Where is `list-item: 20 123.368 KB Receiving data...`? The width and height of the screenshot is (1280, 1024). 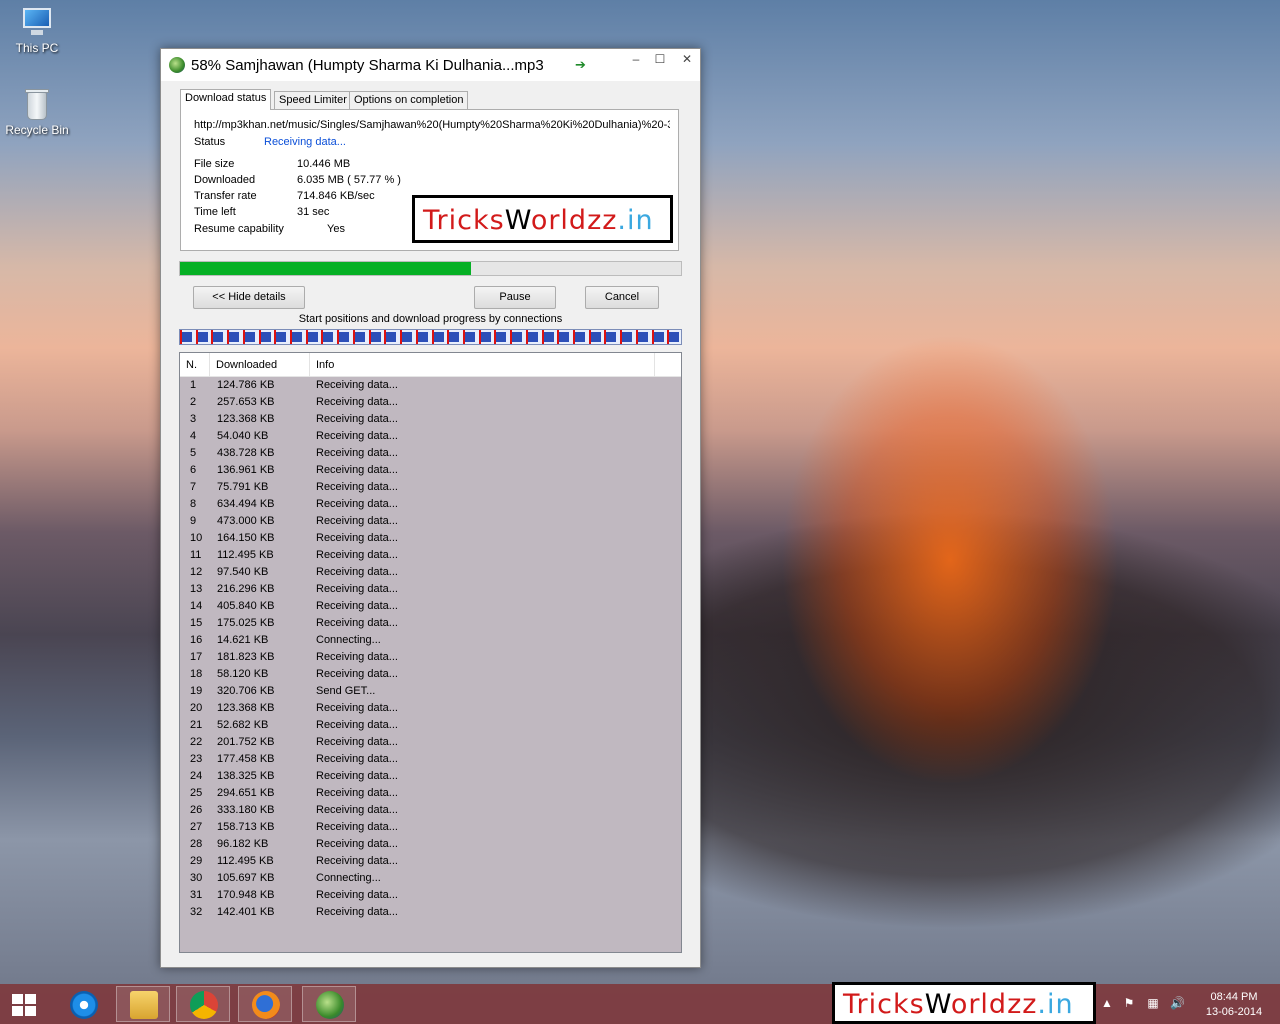 list-item: 20 123.368 KB Receiving data... is located at coordinates (430, 708).